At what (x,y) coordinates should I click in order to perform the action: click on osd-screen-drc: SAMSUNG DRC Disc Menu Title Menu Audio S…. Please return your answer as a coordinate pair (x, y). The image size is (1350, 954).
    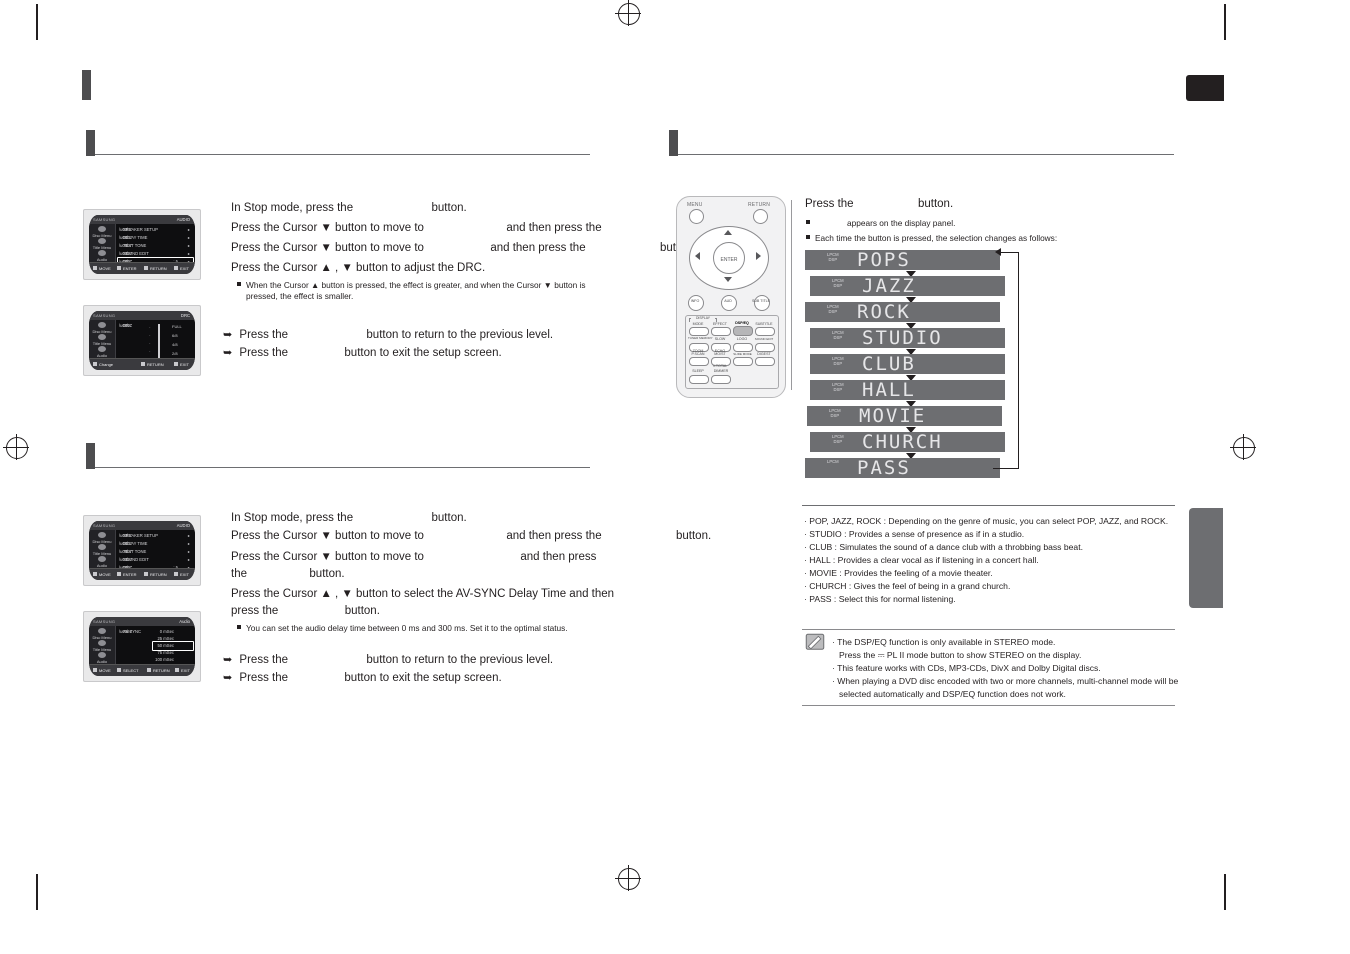
    Looking at the image, I should click on (142, 340).